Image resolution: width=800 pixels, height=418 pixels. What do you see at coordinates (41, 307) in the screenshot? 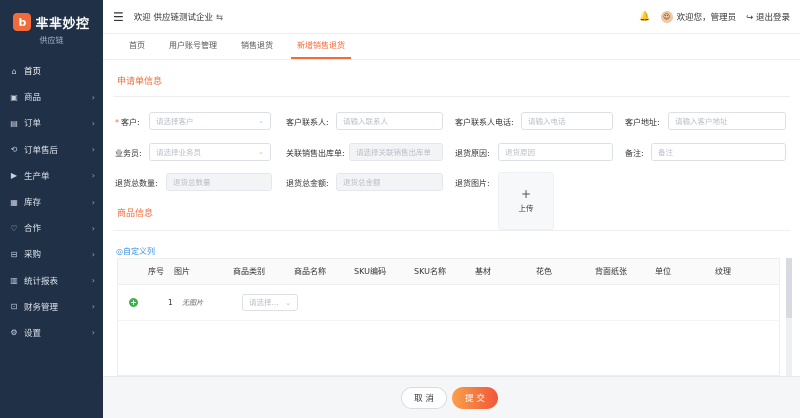
I see `sidebar-item-label: 财务管理` at bounding box center [41, 307].